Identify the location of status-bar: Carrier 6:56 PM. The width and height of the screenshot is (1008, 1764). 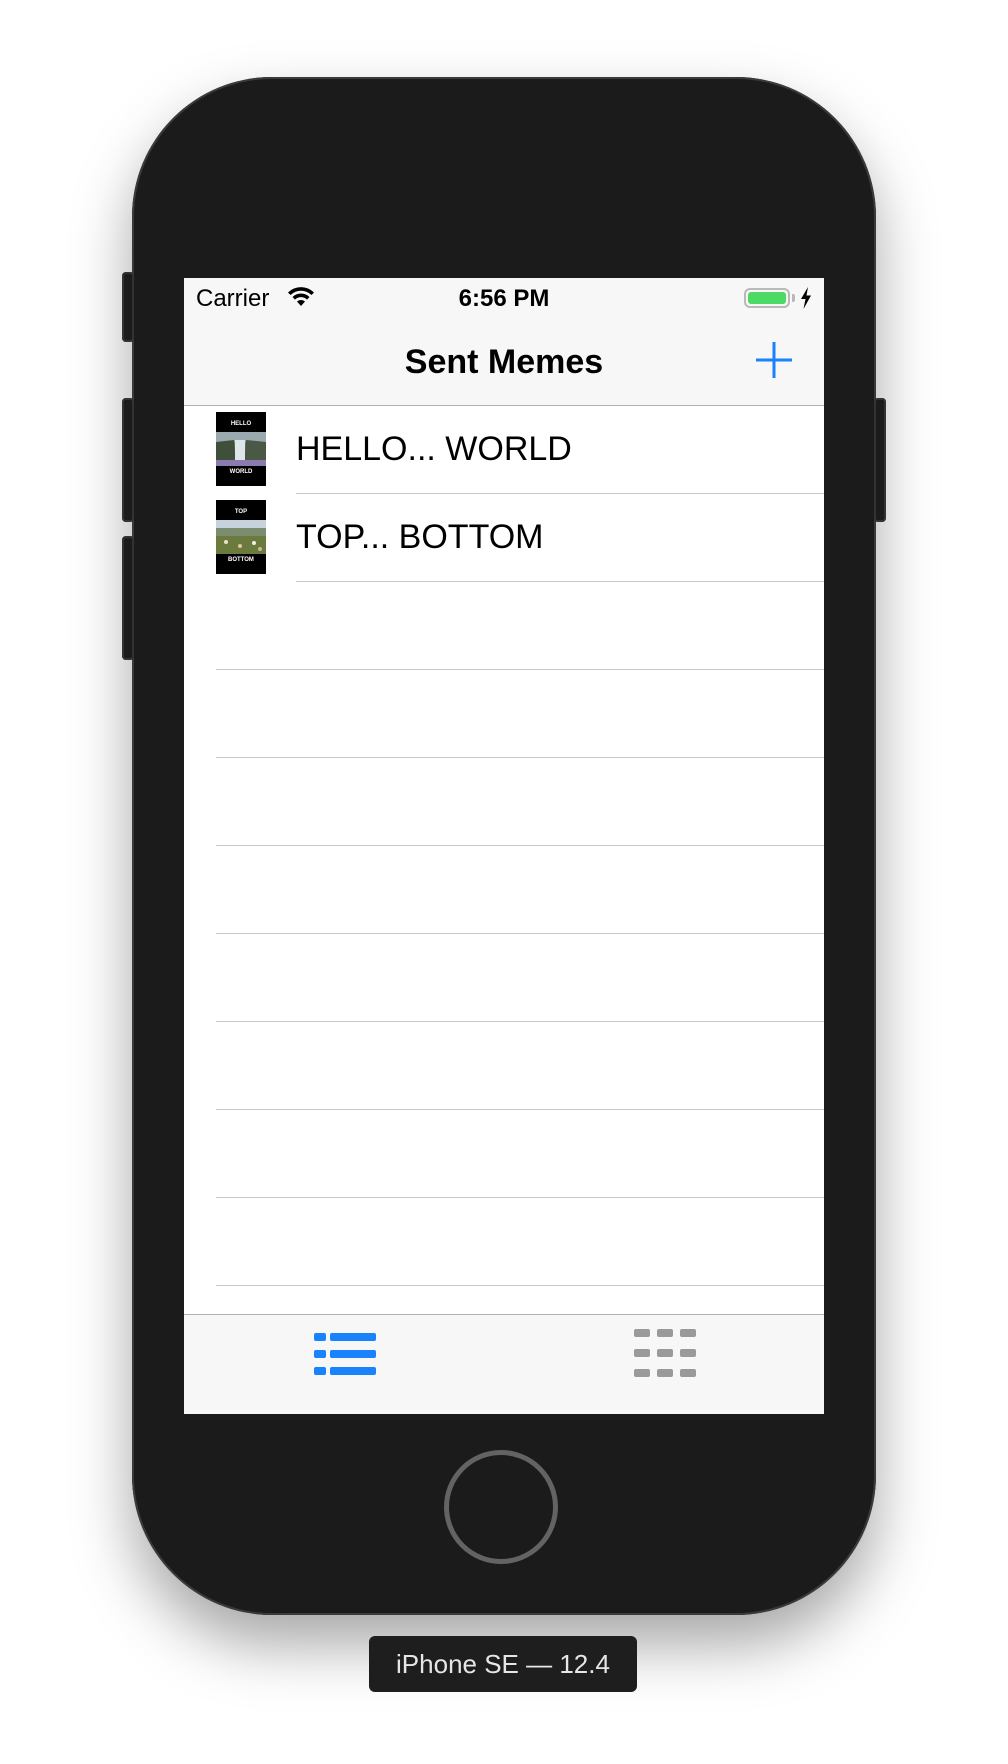
(504, 298).